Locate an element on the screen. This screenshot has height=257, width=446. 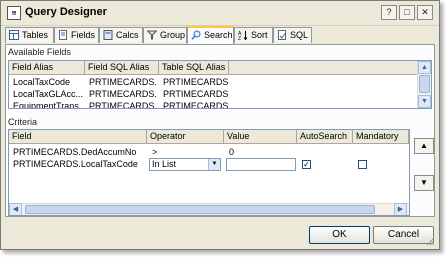
column-mandatory: Mandatory is located at coordinates (381, 136).